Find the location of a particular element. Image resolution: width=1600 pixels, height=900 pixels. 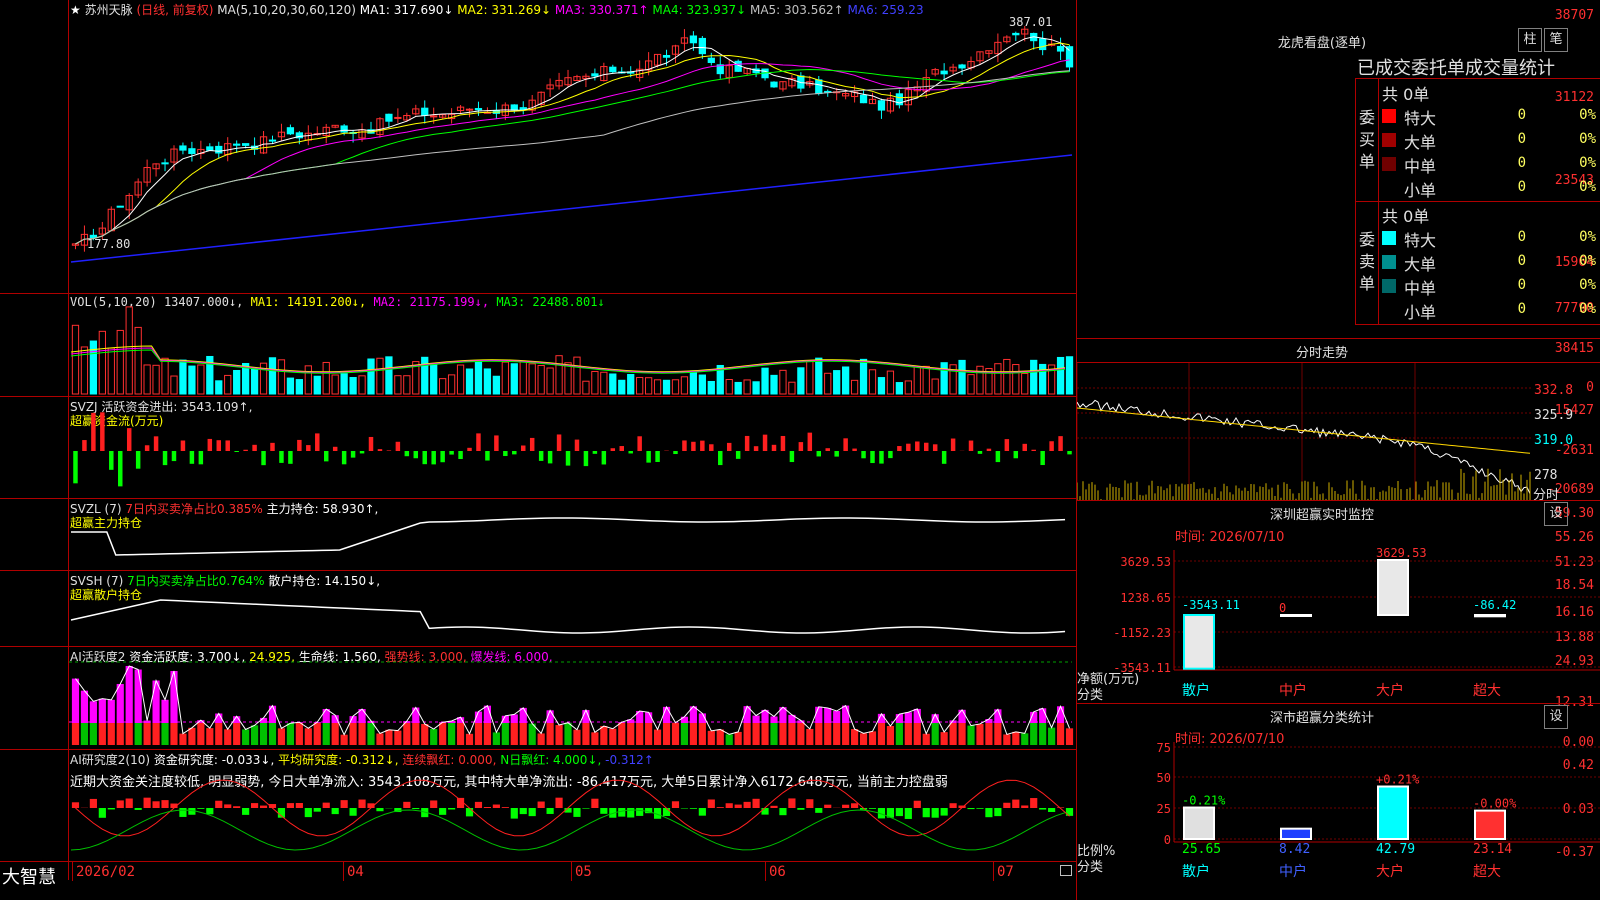

tab-volume-stats: 成交量统计 is located at coordinates (1510, 68).